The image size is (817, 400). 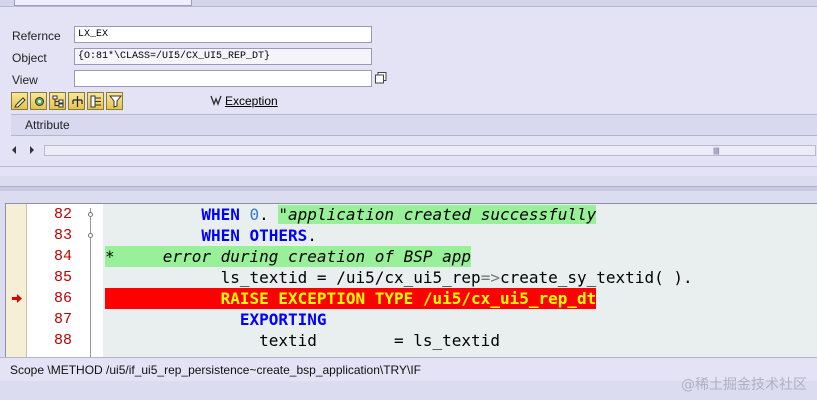 What do you see at coordinates (57, 101) in the screenshot?
I see `hierarchy-icon` at bounding box center [57, 101].